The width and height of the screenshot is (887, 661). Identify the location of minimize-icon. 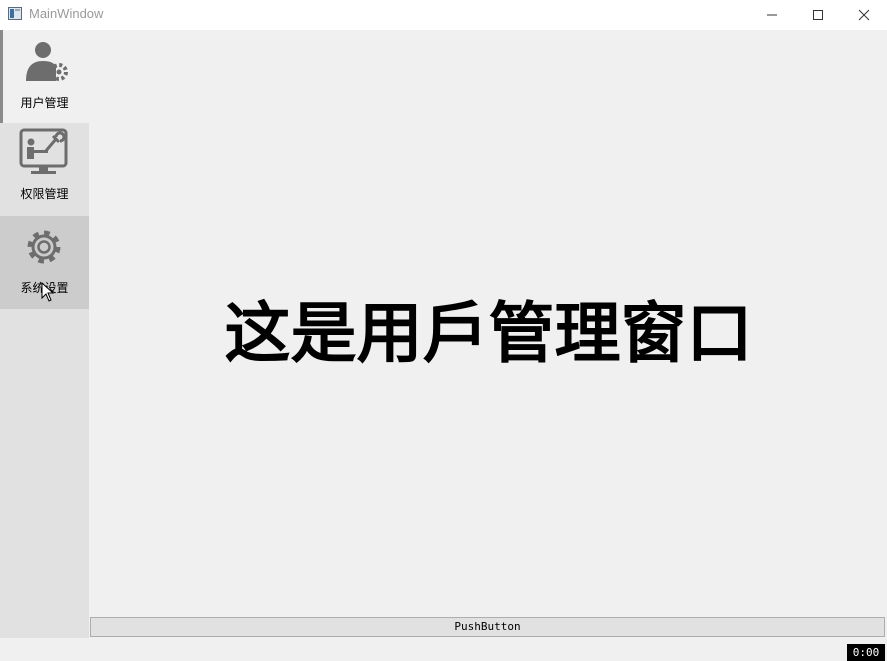
(772, 15).